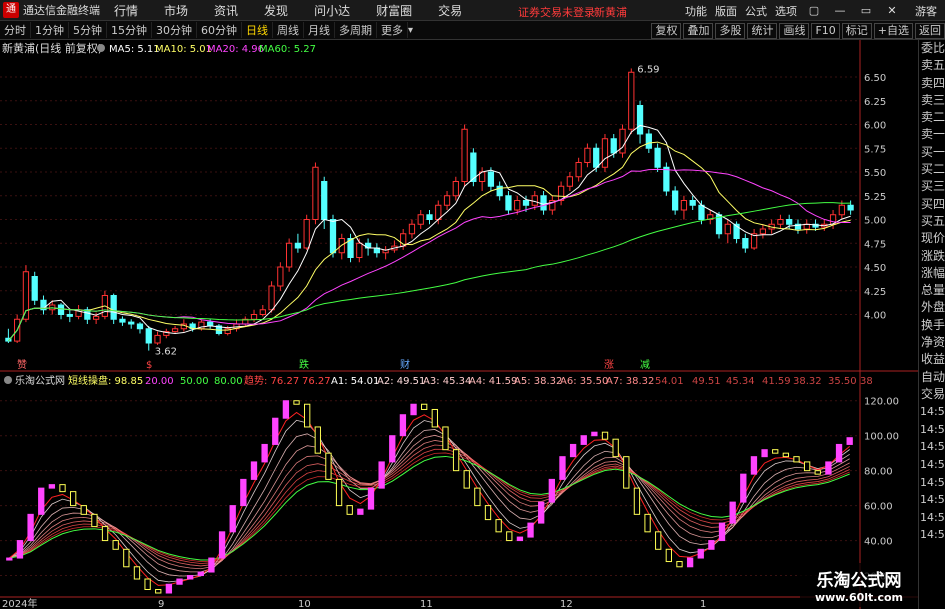 The image size is (945, 609). Describe the element at coordinates (932, 221) in the screenshot. I see `side-panel-item: 买五` at that location.